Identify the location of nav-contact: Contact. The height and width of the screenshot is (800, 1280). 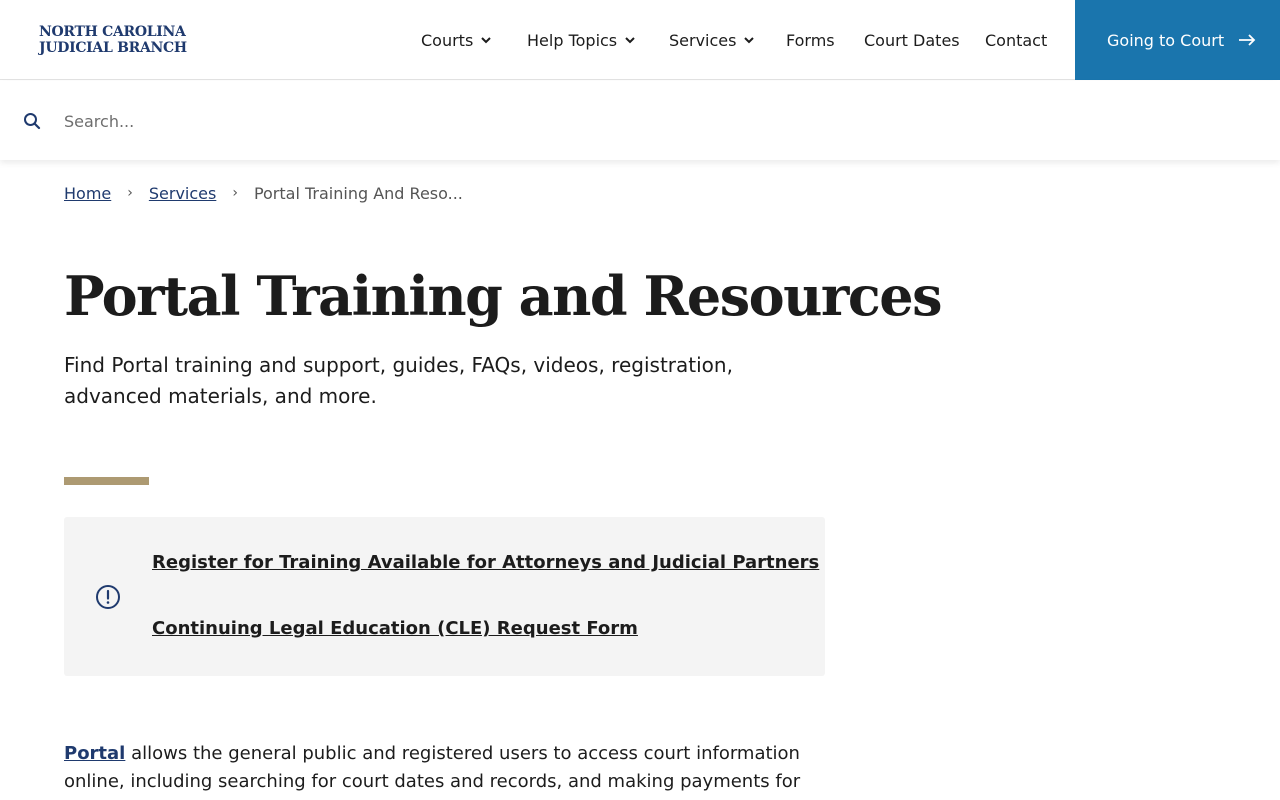
(1016, 40).